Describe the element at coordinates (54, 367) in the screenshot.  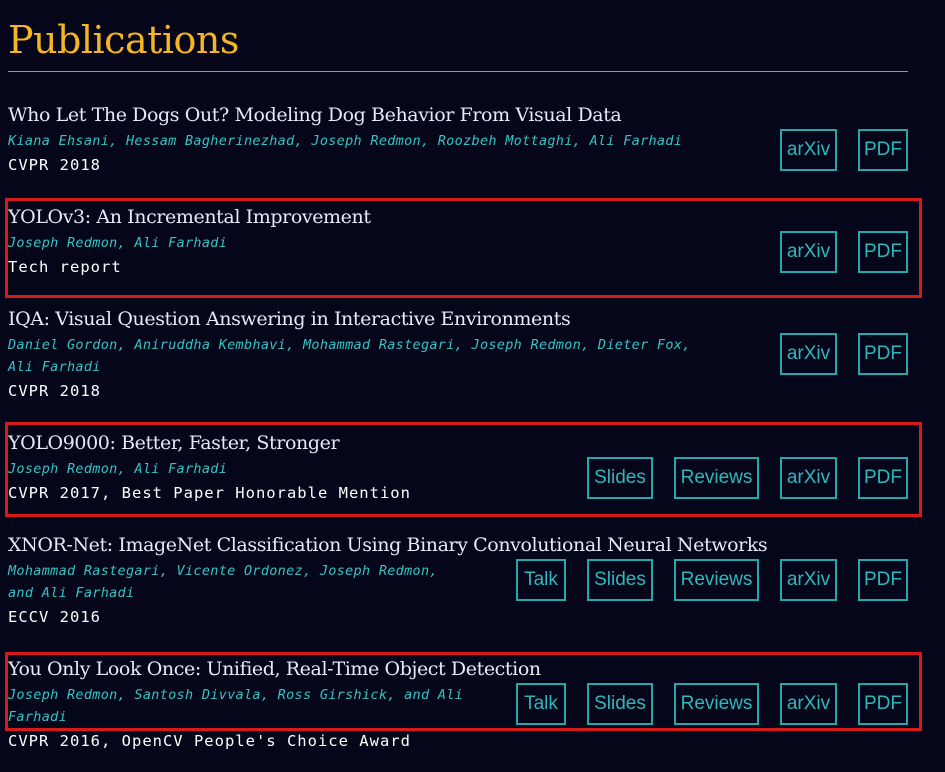
I see `author-line: Ali Farhadi` at that location.